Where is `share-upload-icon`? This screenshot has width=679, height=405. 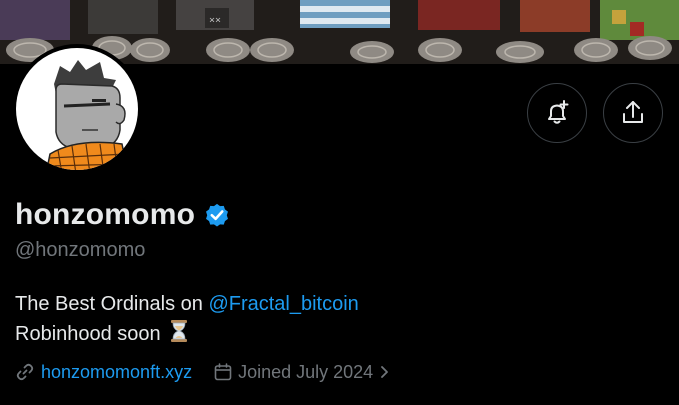 share-upload-icon is located at coordinates (633, 112).